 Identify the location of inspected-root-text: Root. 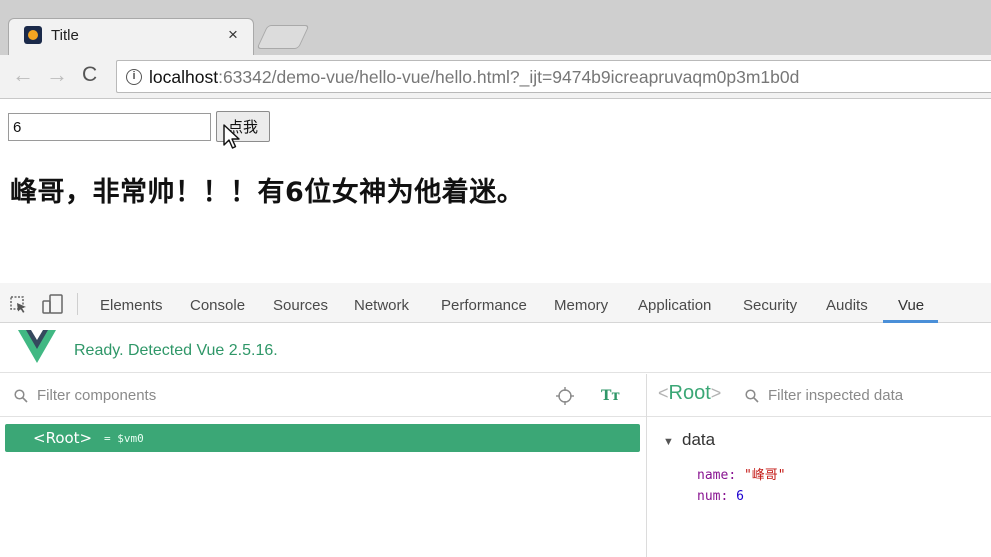
(689, 393).